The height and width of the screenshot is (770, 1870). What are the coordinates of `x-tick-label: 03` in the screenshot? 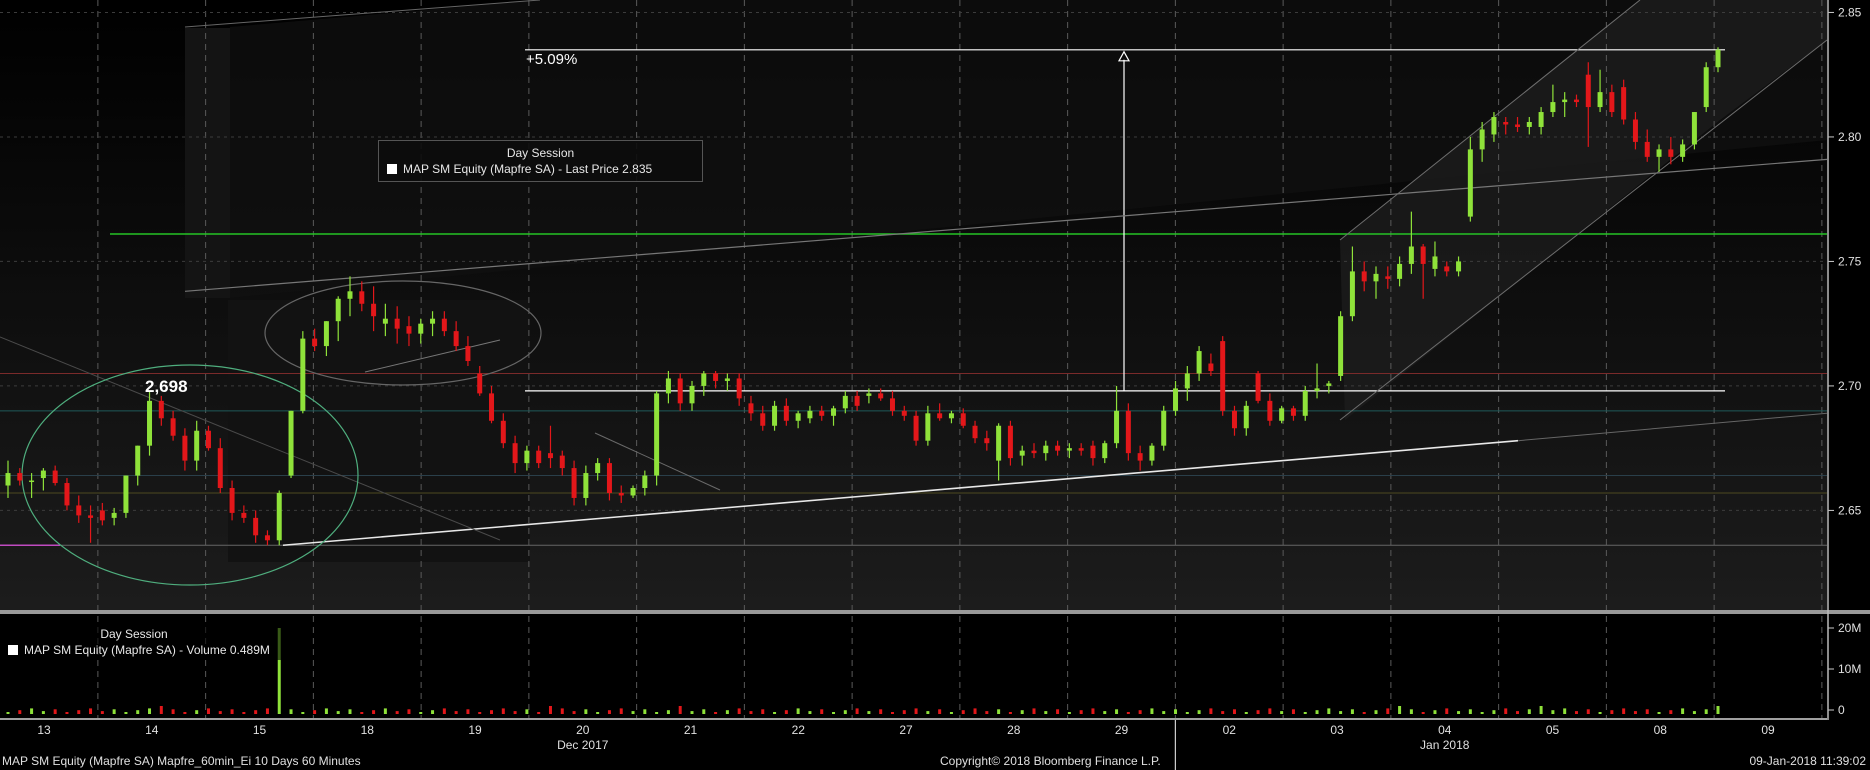 It's located at (1337, 730).